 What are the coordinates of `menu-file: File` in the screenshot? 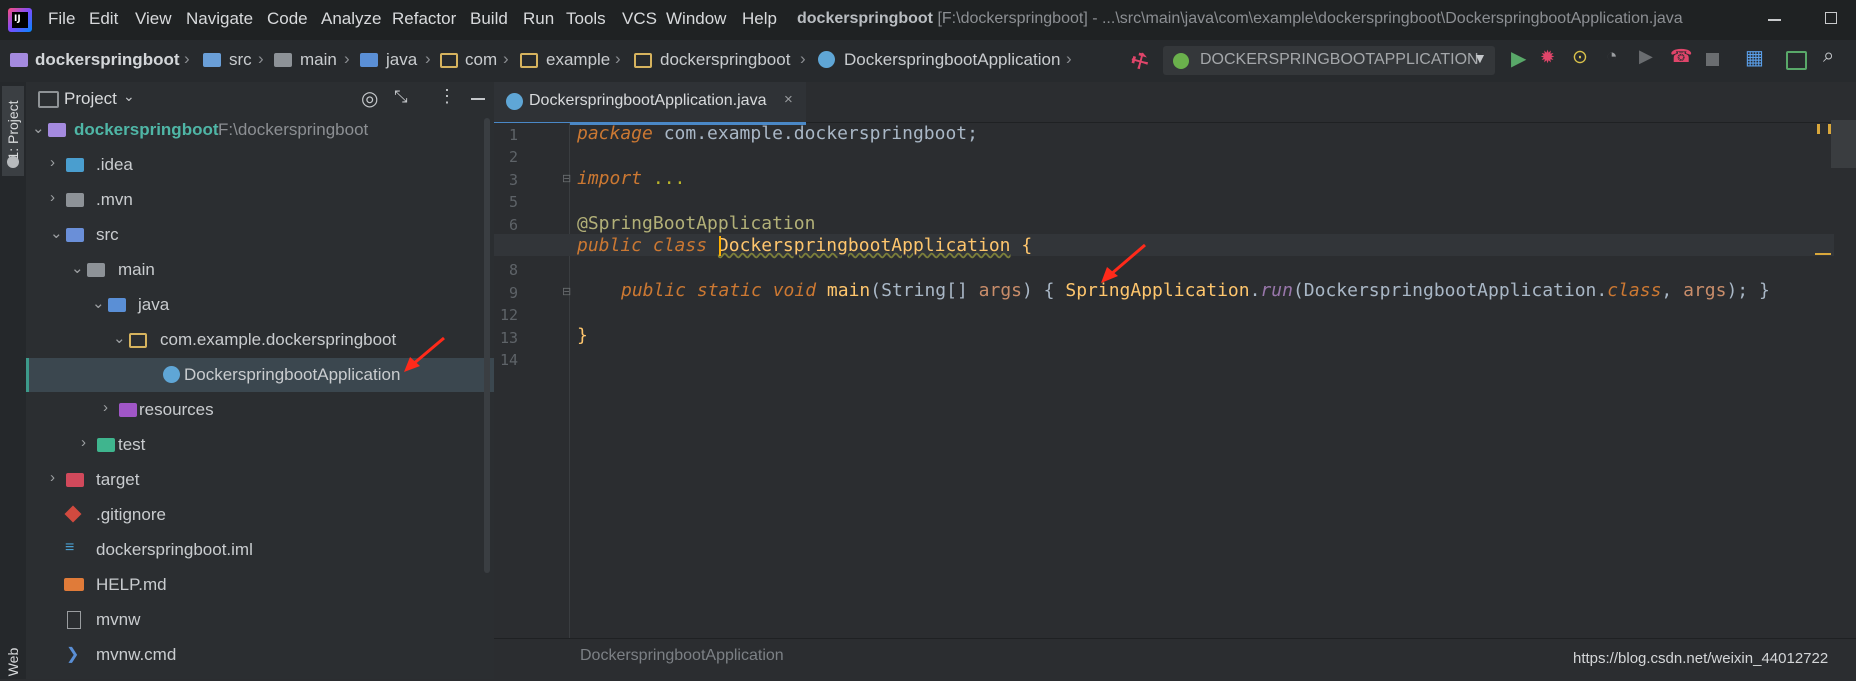 It's located at (61, 19).